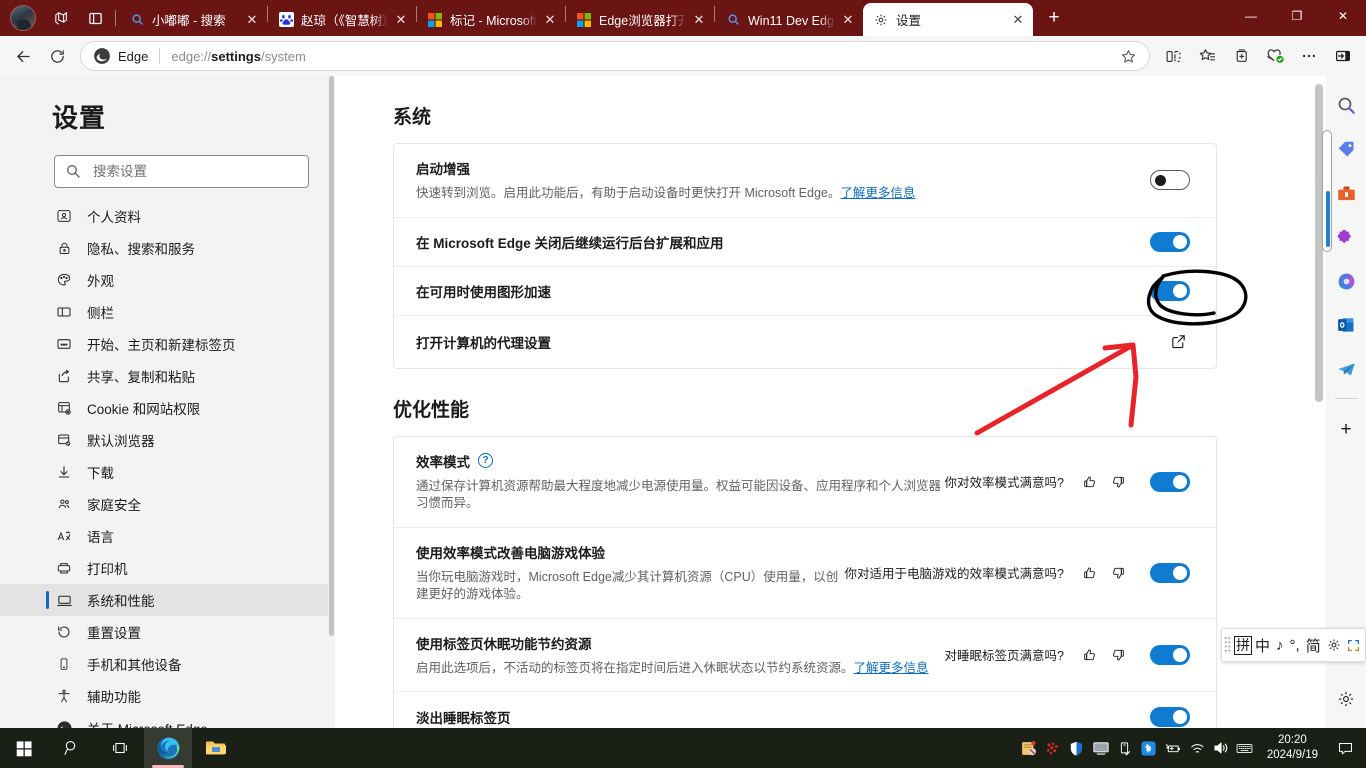 The height and width of the screenshot is (768, 1366). Describe the element at coordinates (1313, 645) in the screenshot. I see `ime-simplified-button: 简` at that location.